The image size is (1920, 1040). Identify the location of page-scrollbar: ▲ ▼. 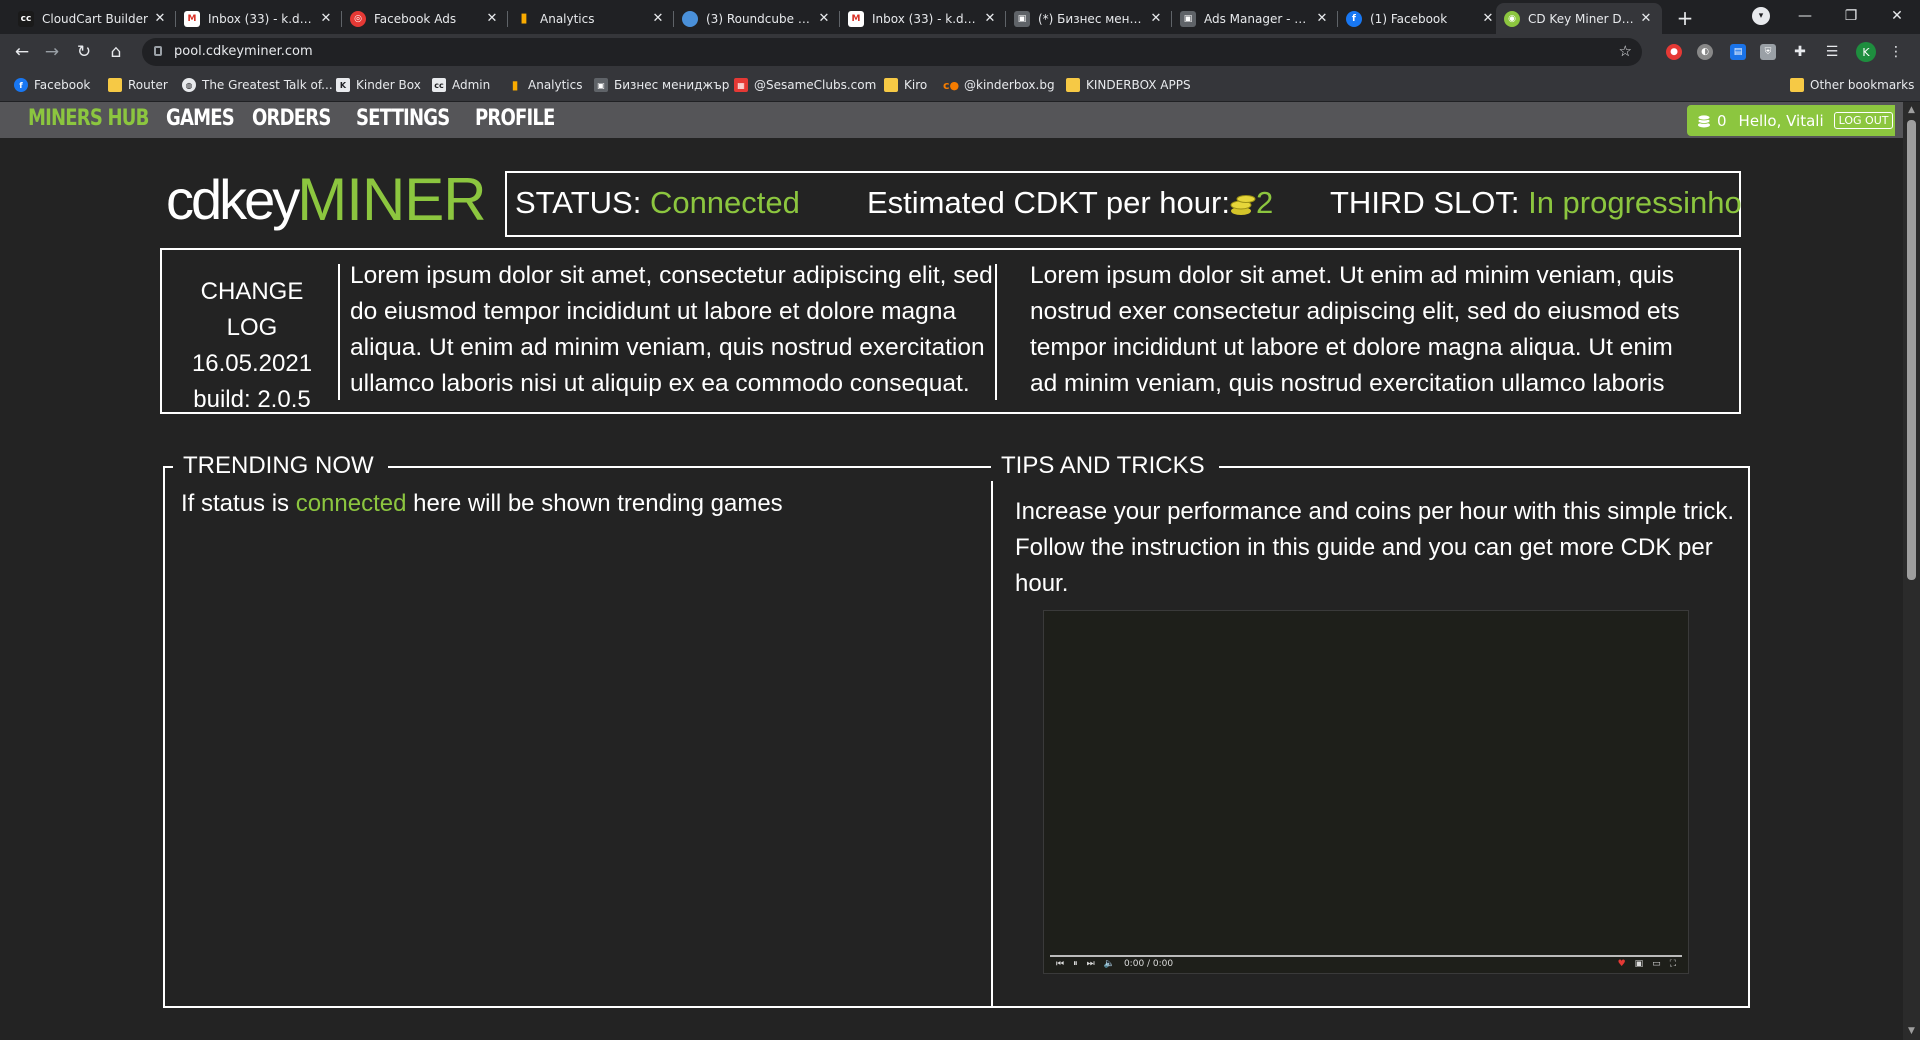
(1911, 571).